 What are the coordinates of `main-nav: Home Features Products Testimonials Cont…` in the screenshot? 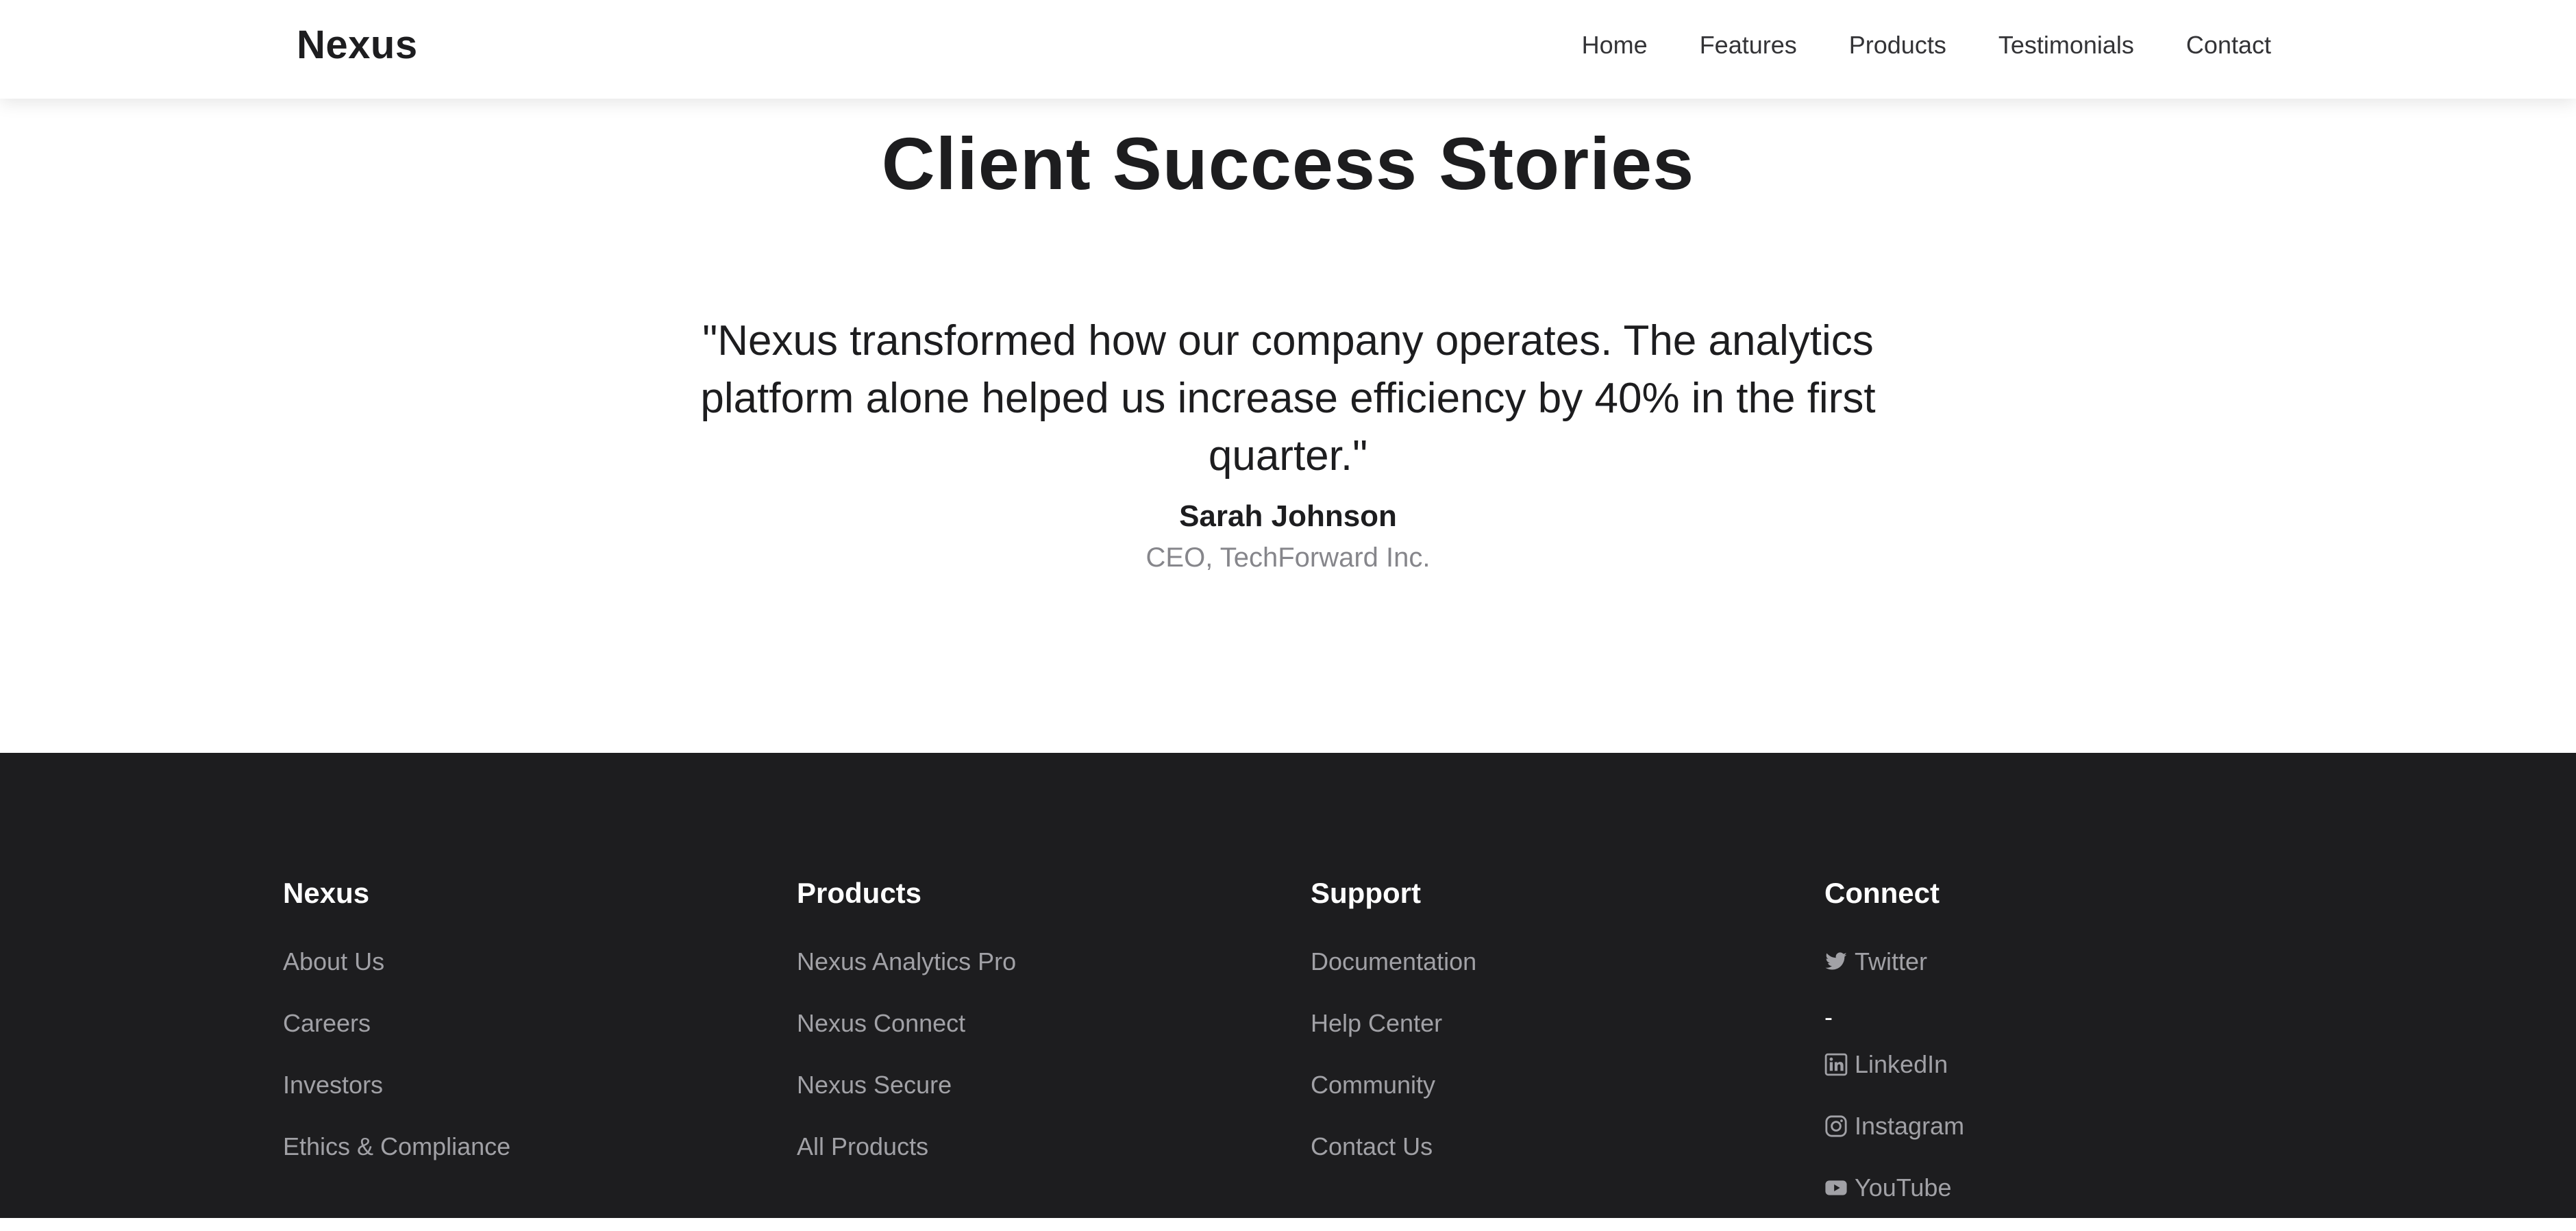 It's located at (1926, 45).